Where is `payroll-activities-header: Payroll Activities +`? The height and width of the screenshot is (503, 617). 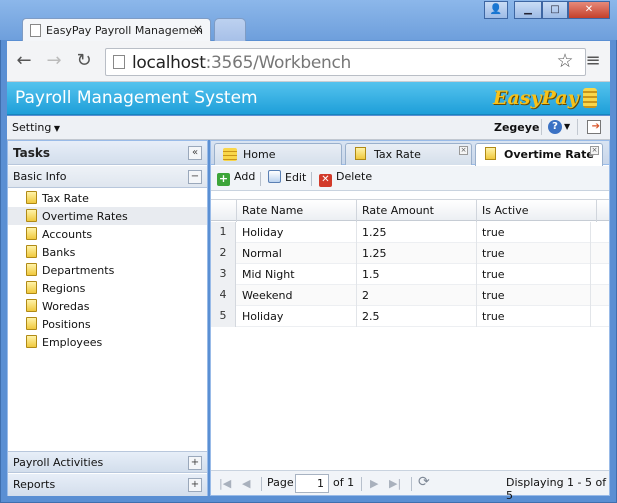 payroll-activities-header: Payroll Activities + is located at coordinates (107, 462).